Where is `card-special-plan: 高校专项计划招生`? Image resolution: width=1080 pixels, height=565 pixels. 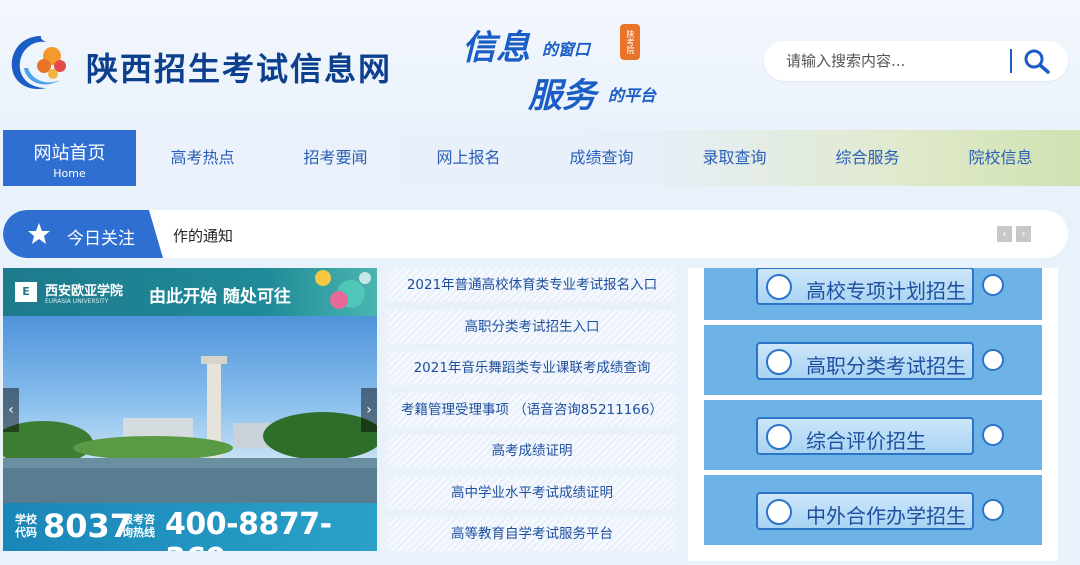
card-special-plan: 高校专项计划招生 is located at coordinates (873, 294).